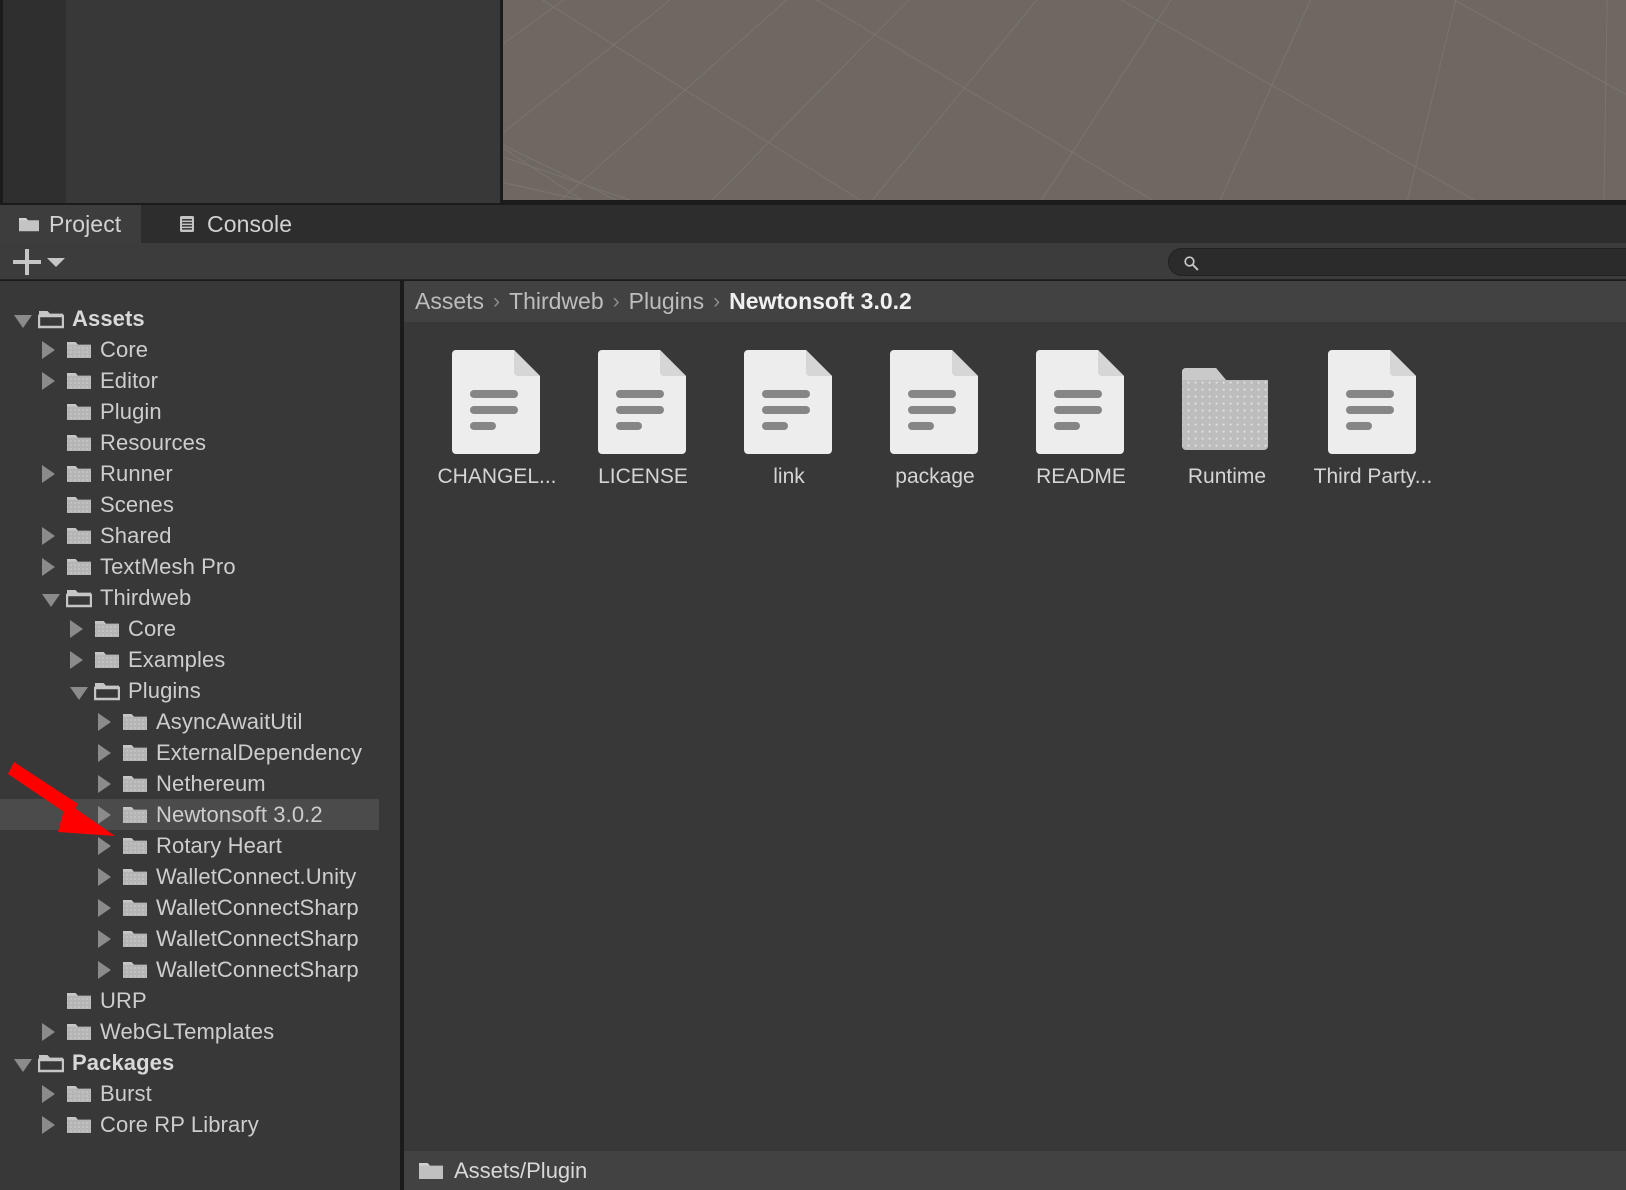 The image size is (1626, 1190). I want to click on asset-item-link: link, so click(789, 414).